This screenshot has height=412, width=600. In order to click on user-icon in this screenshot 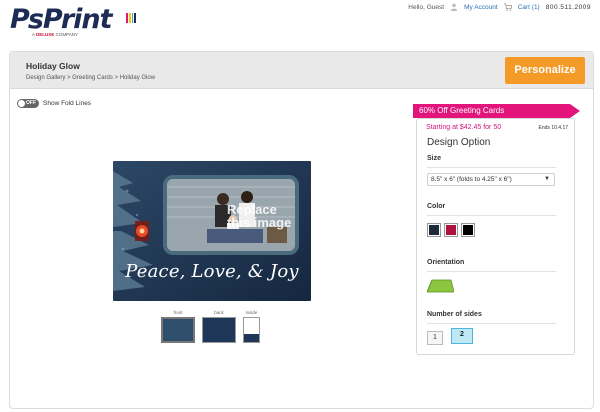, I will do `click(454, 7)`.